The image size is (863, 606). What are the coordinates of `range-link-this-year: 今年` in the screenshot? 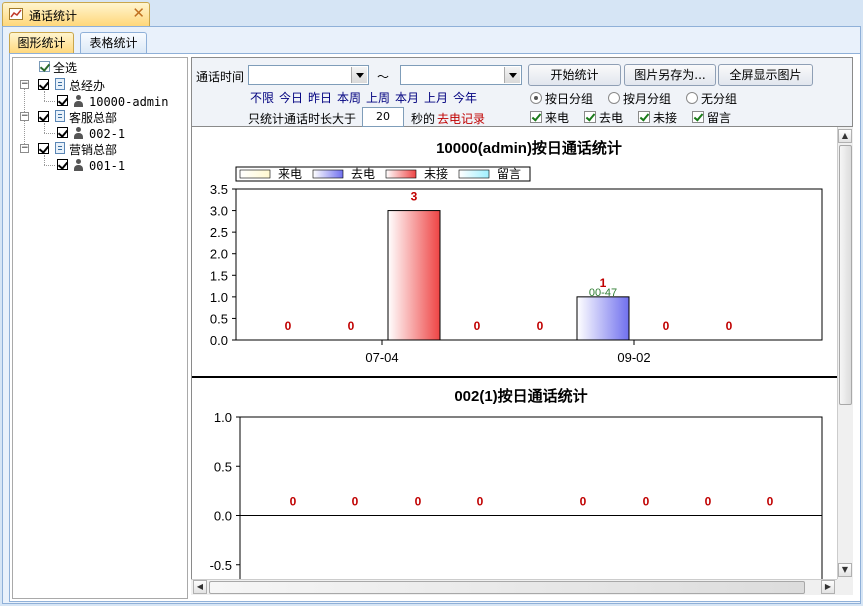 It's located at (465, 97).